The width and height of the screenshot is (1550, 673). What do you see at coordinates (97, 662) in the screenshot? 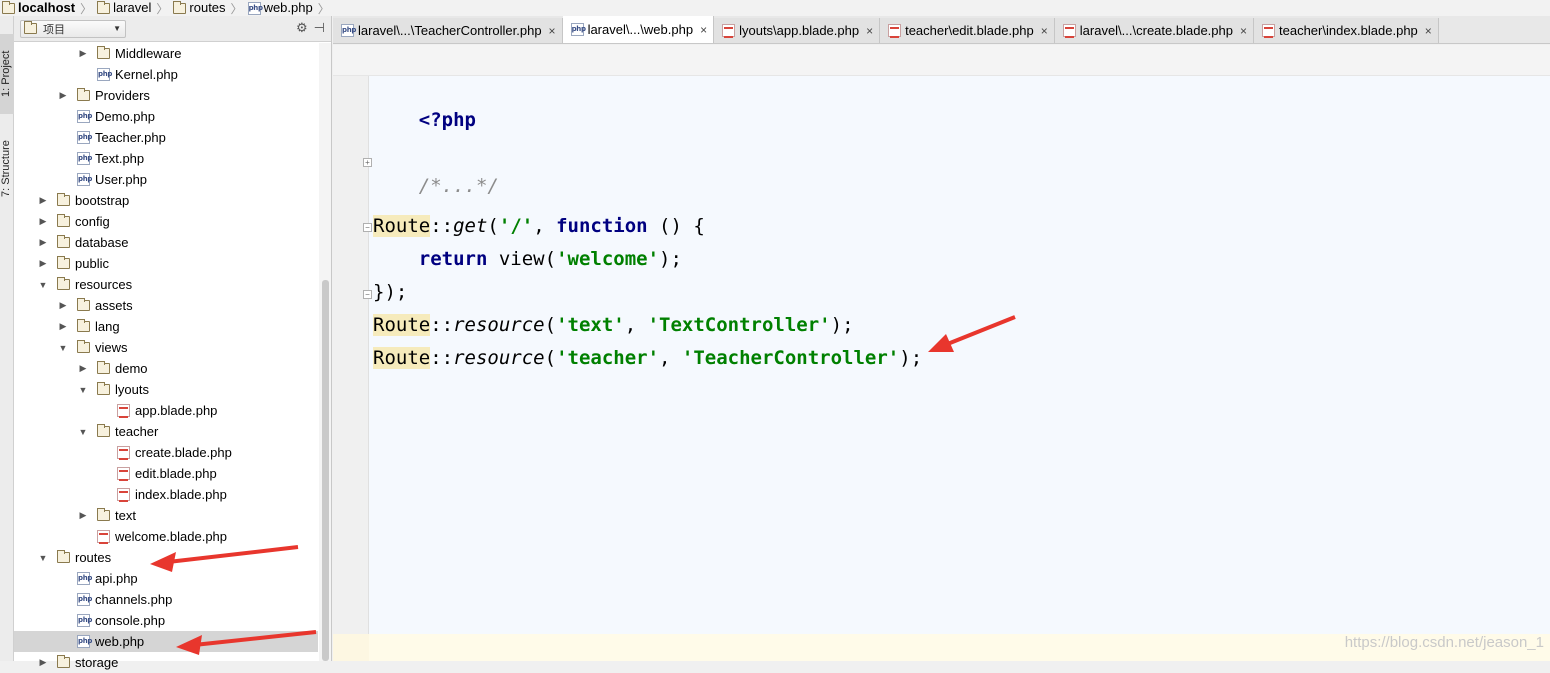
I see `tree-item-label: storage` at bounding box center [97, 662].